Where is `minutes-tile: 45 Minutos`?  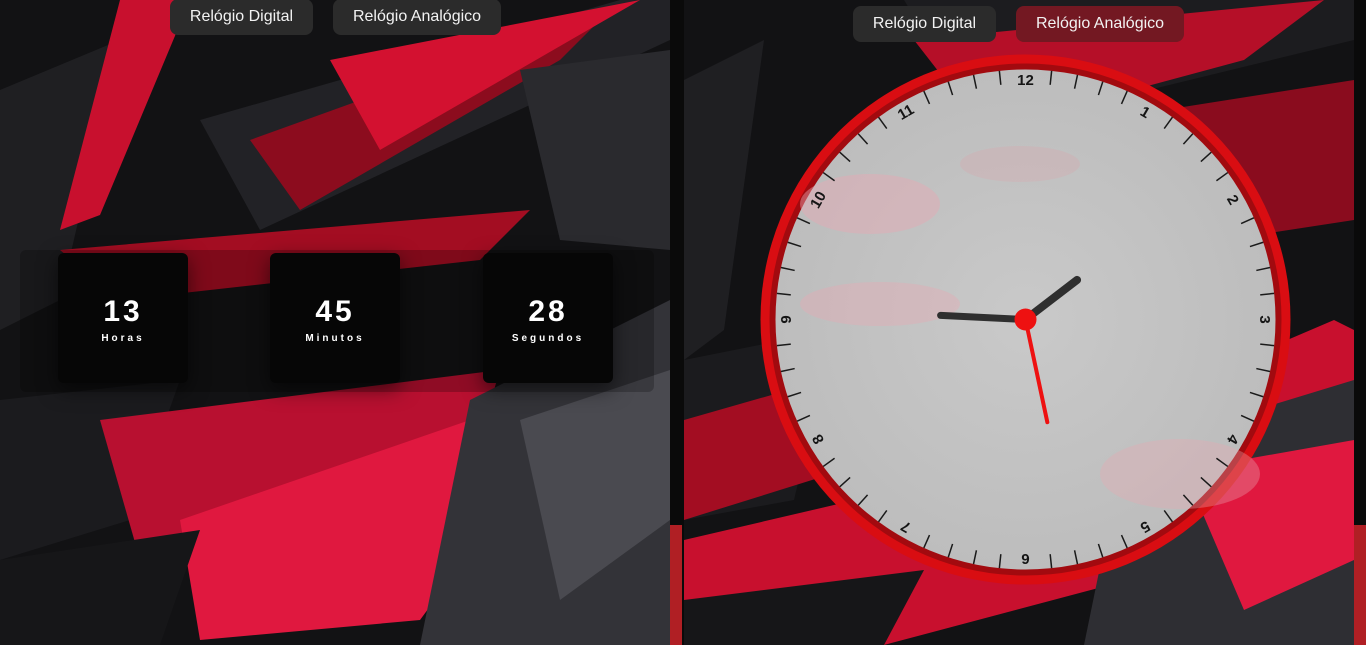
minutes-tile: 45 Minutos is located at coordinates (335, 318).